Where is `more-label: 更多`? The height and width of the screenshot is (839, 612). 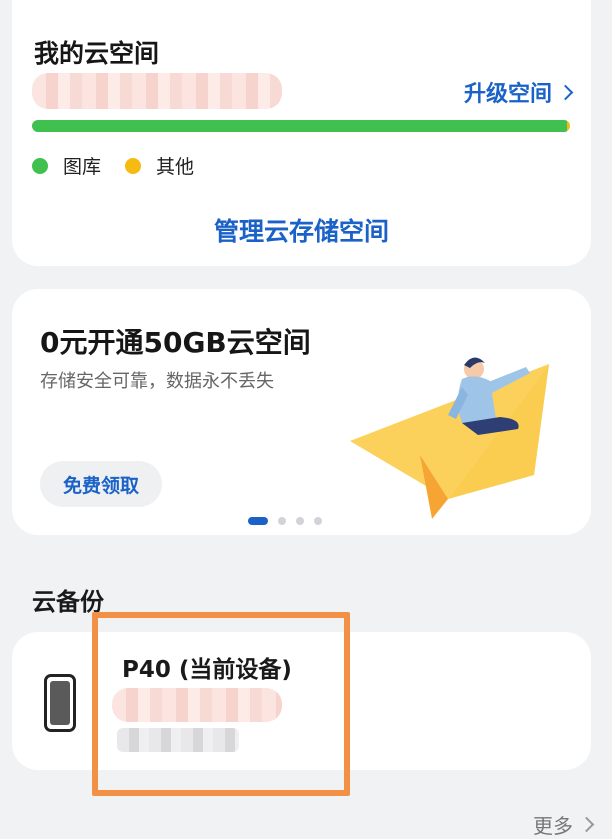
more-label: 更多 is located at coordinates (553, 826).